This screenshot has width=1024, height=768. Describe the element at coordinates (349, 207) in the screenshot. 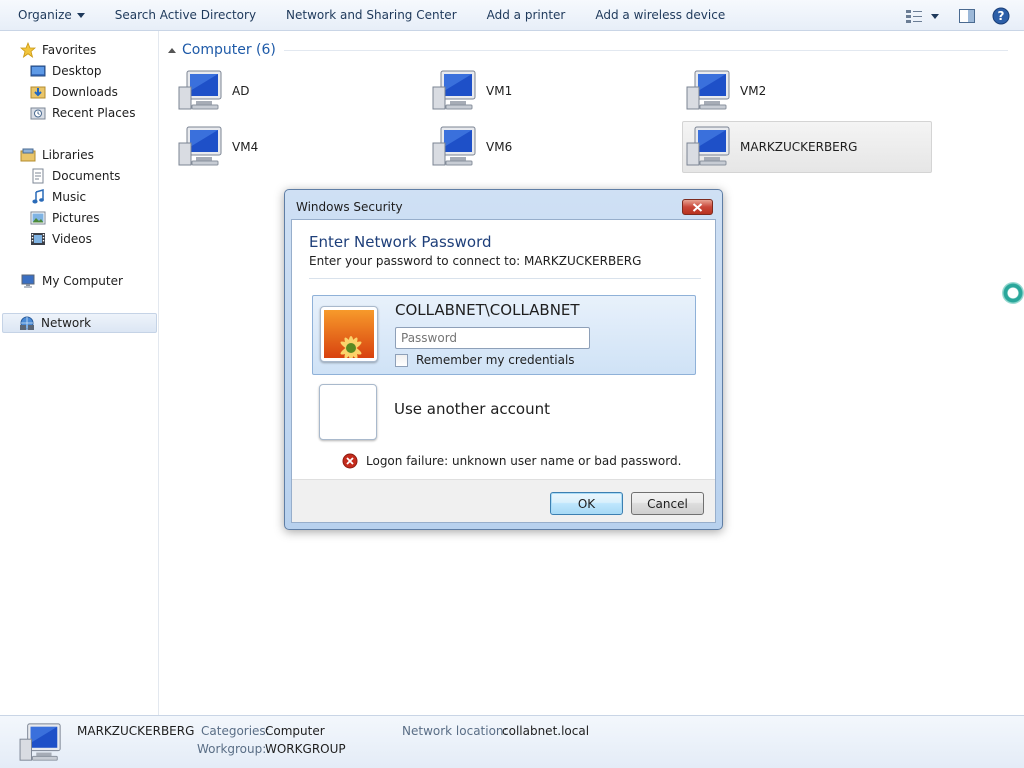

I see `dialog-title: Windows Security` at that location.